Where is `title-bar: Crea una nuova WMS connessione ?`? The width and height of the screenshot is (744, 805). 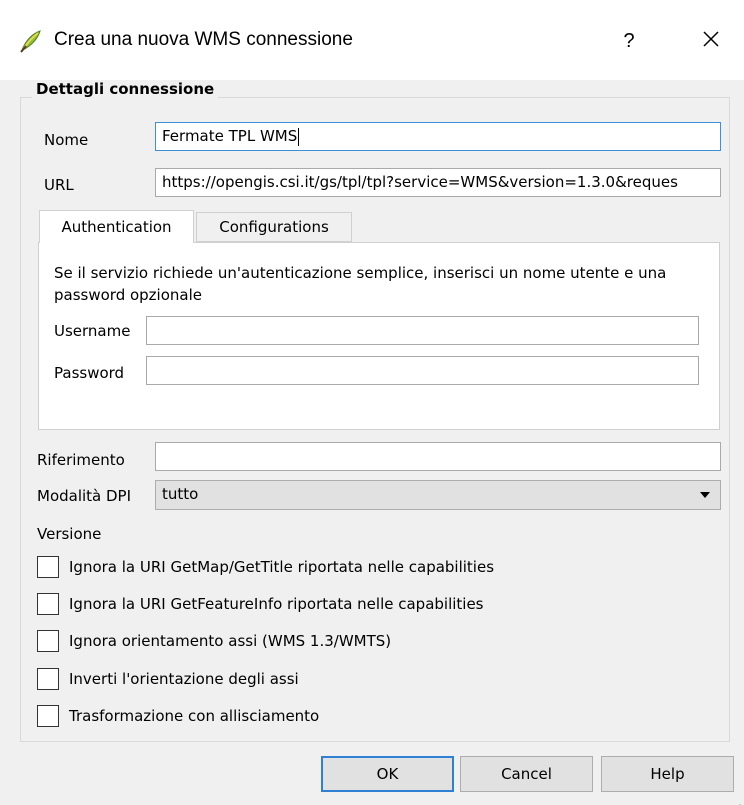 title-bar: Crea una nuova WMS connessione ? is located at coordinates (372, 40).